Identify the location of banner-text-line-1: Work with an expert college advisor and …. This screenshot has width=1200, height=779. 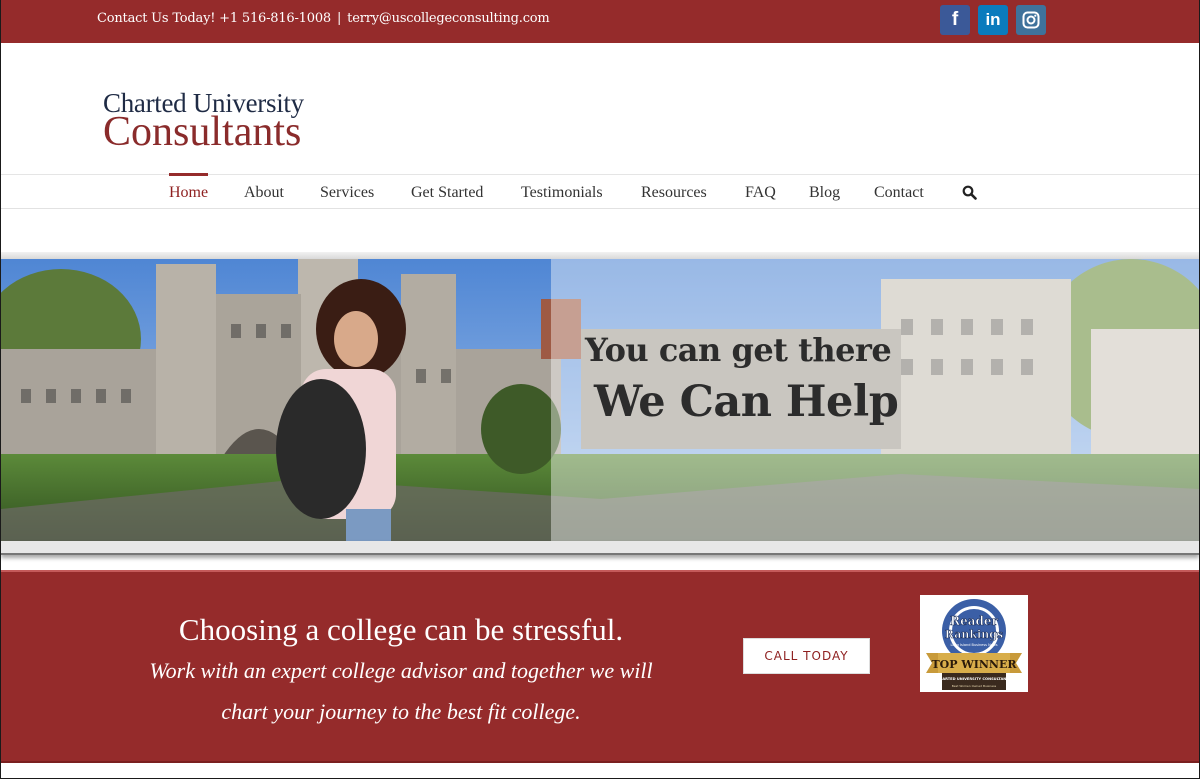
(401, 670).